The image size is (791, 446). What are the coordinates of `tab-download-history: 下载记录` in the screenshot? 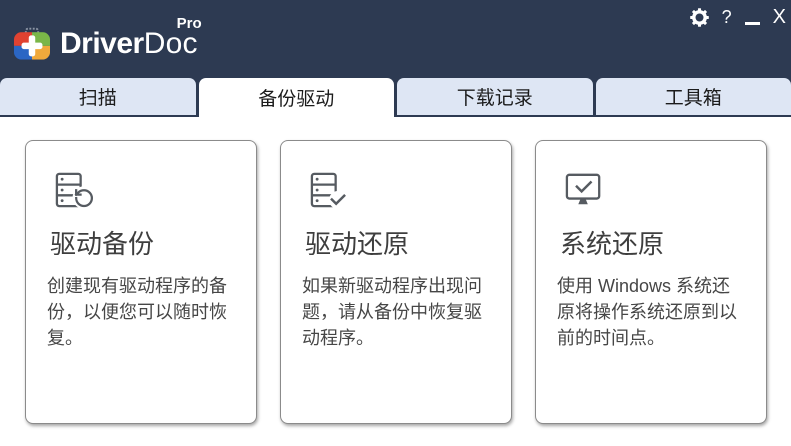 It's located at (495, 96).